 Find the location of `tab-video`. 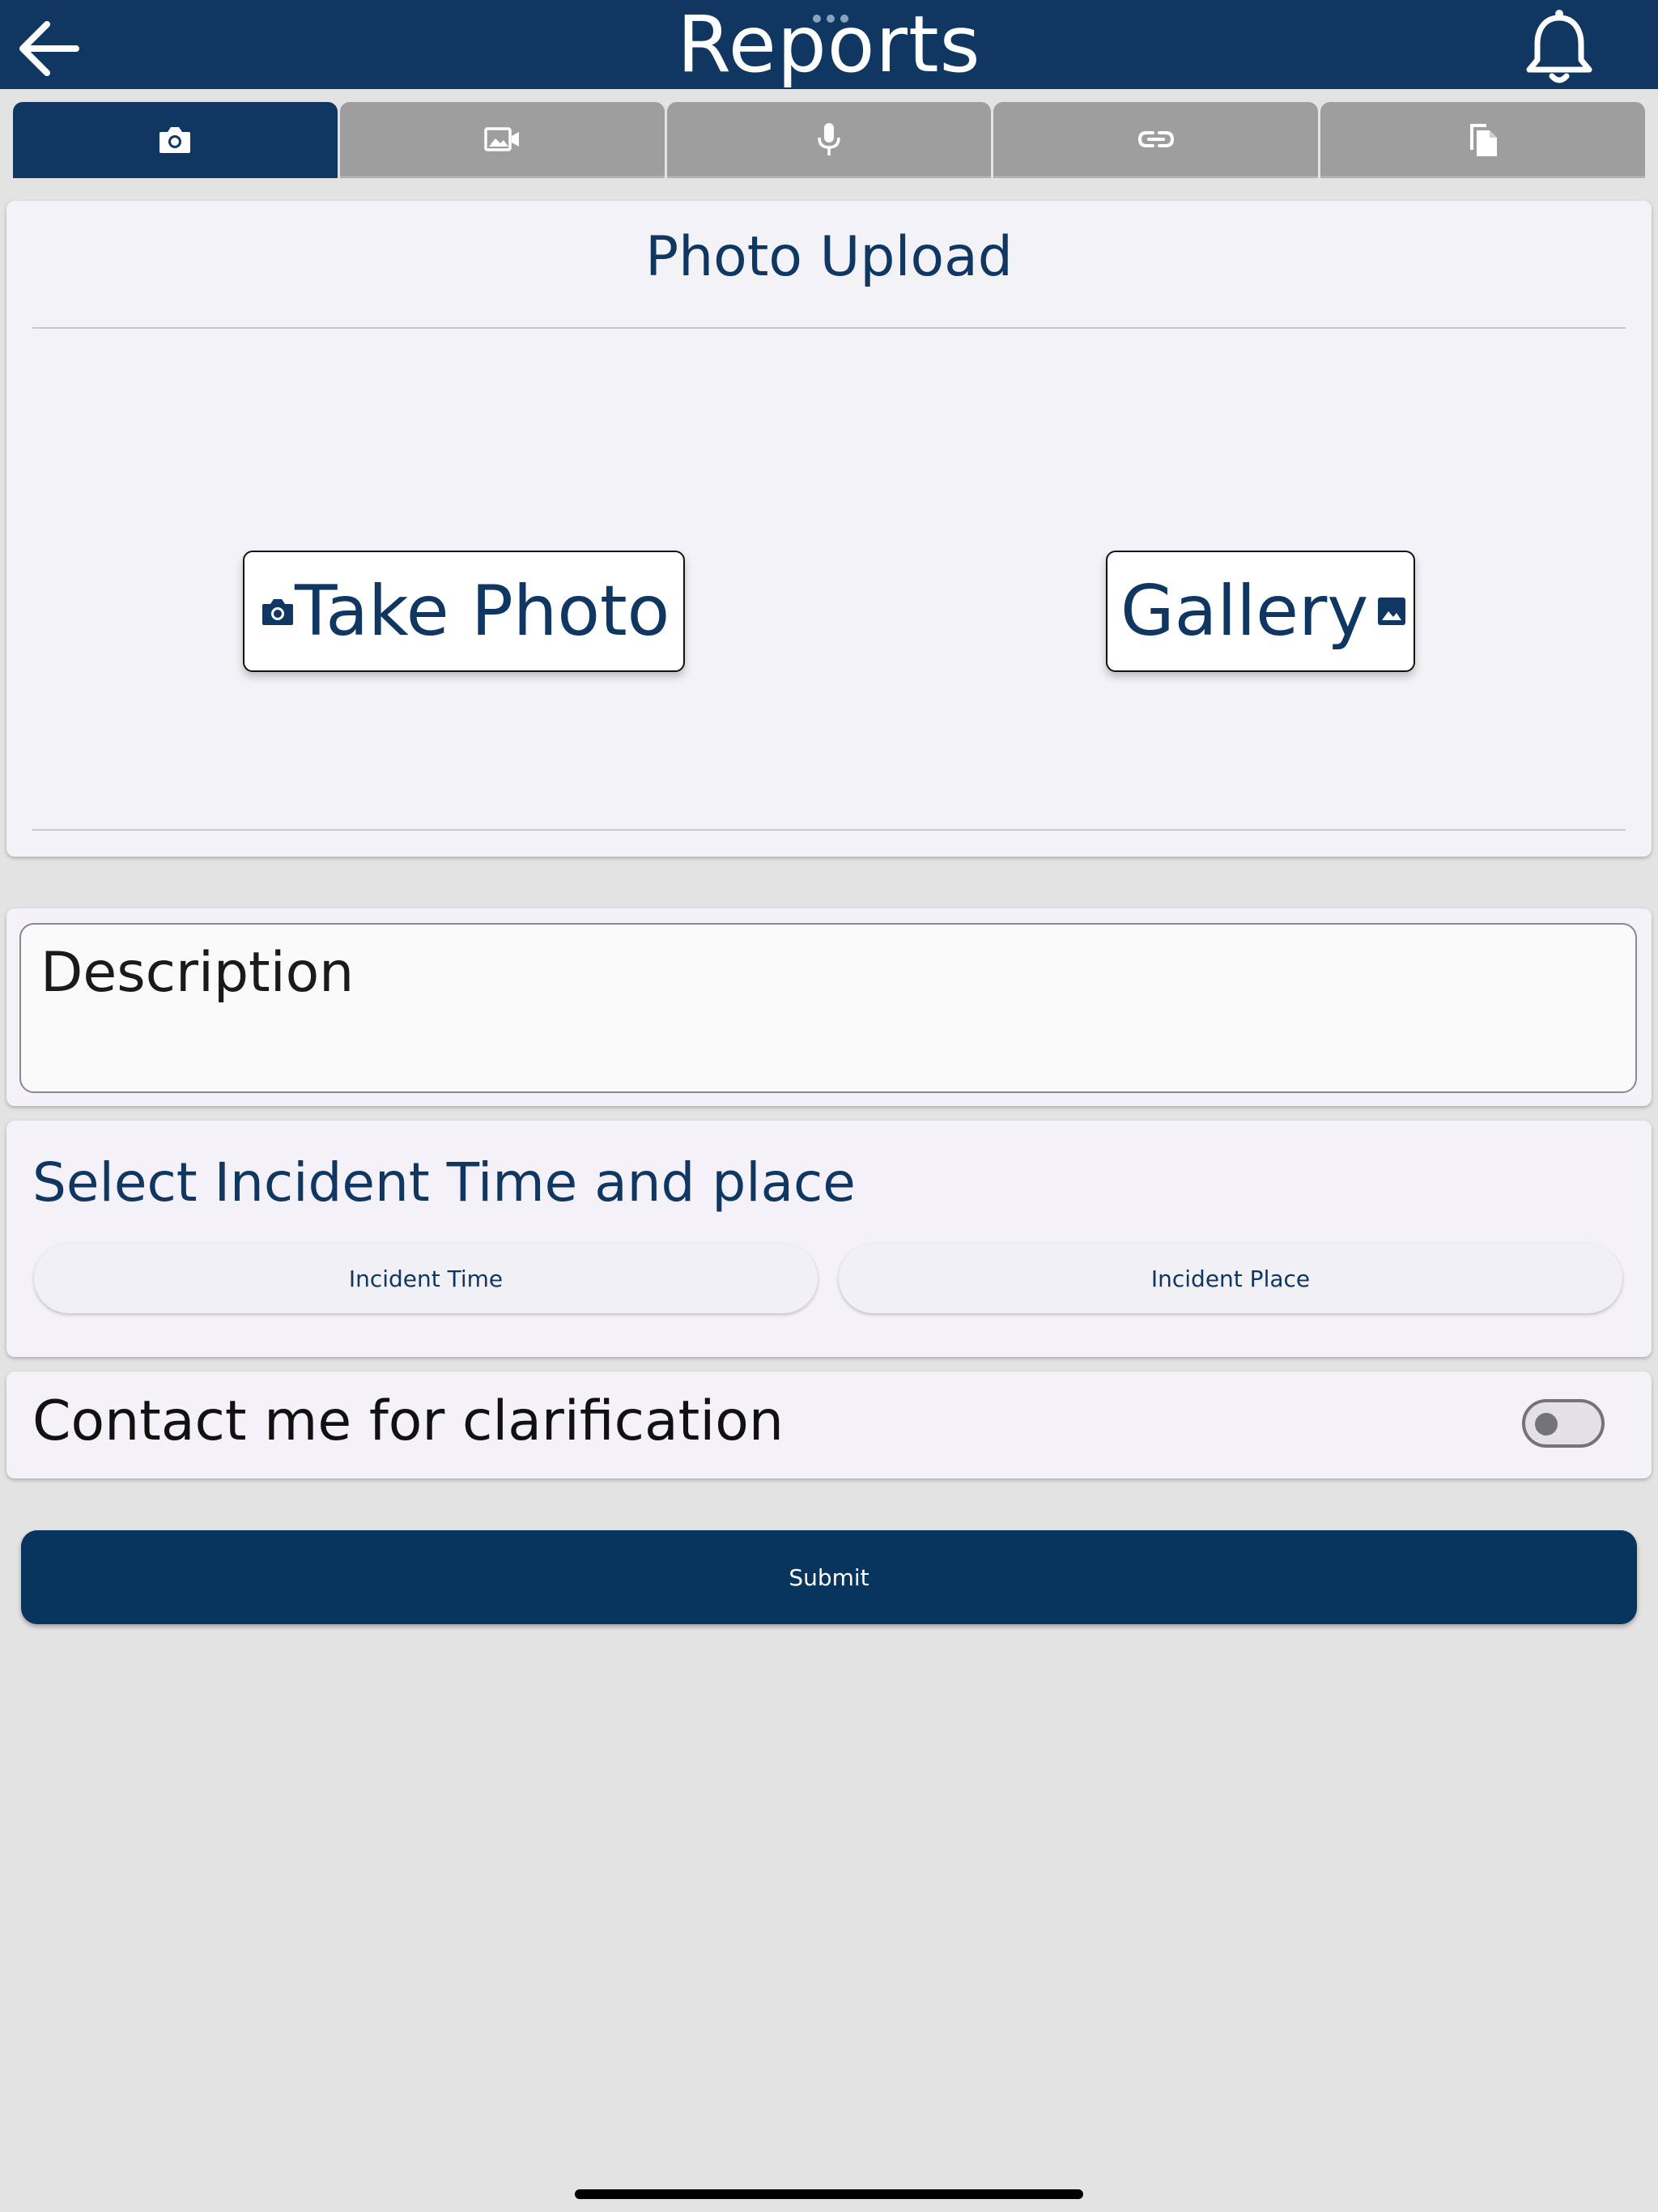

tab-video is located at coordinates (502, 140).